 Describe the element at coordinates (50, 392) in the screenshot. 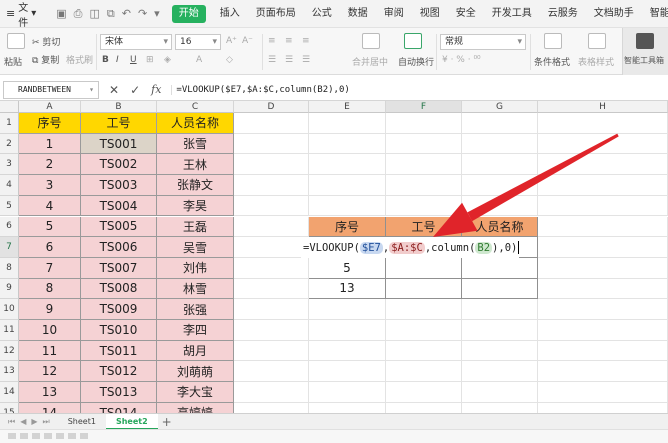

I see `table-cell: 13` at that location.